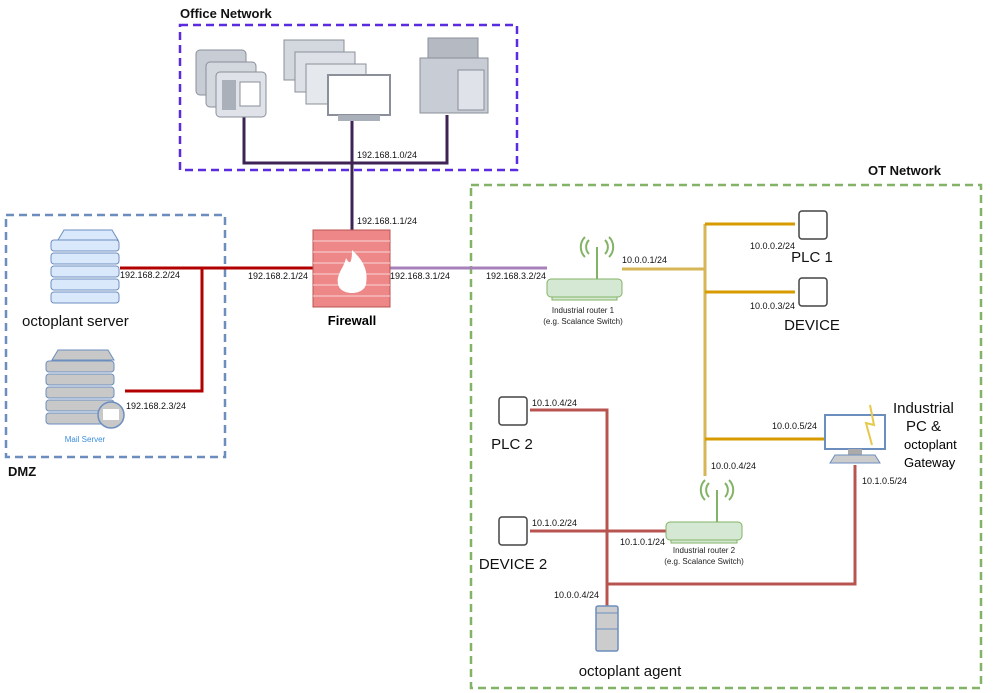  I want to click on r2-lan-address: 10.1.0.1/24, so click(642, 542).